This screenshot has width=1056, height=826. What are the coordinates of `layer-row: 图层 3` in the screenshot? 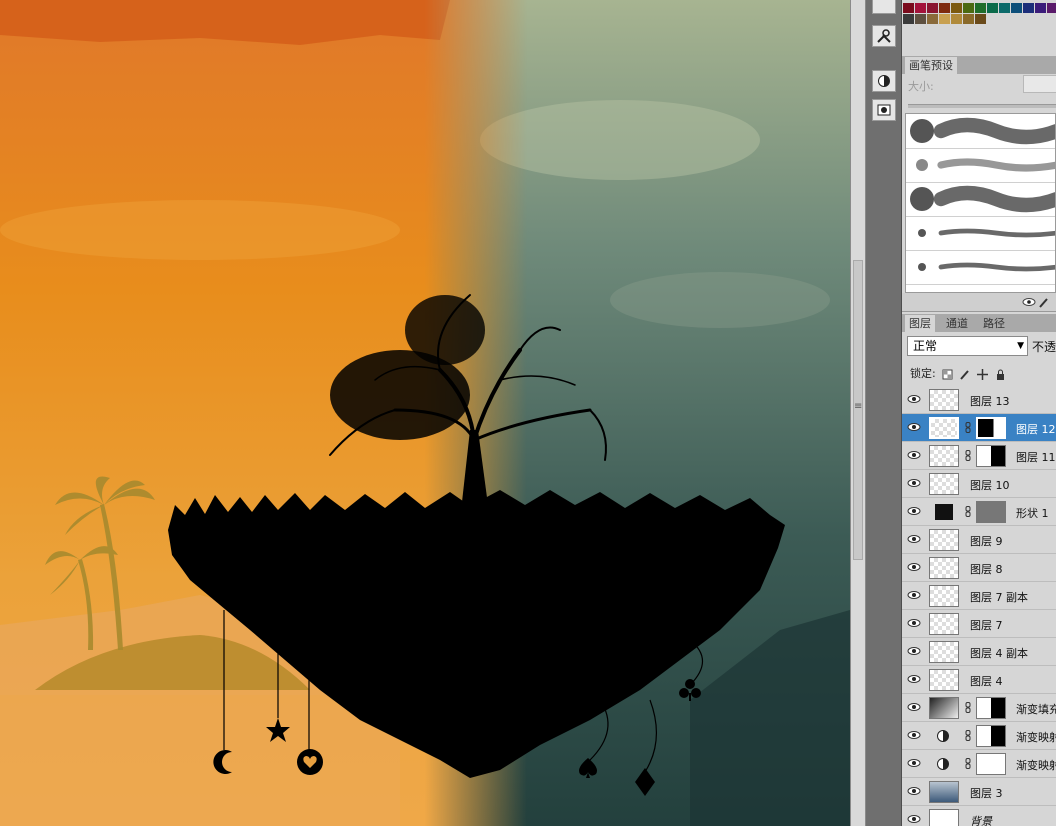 It's located at (979, 792).